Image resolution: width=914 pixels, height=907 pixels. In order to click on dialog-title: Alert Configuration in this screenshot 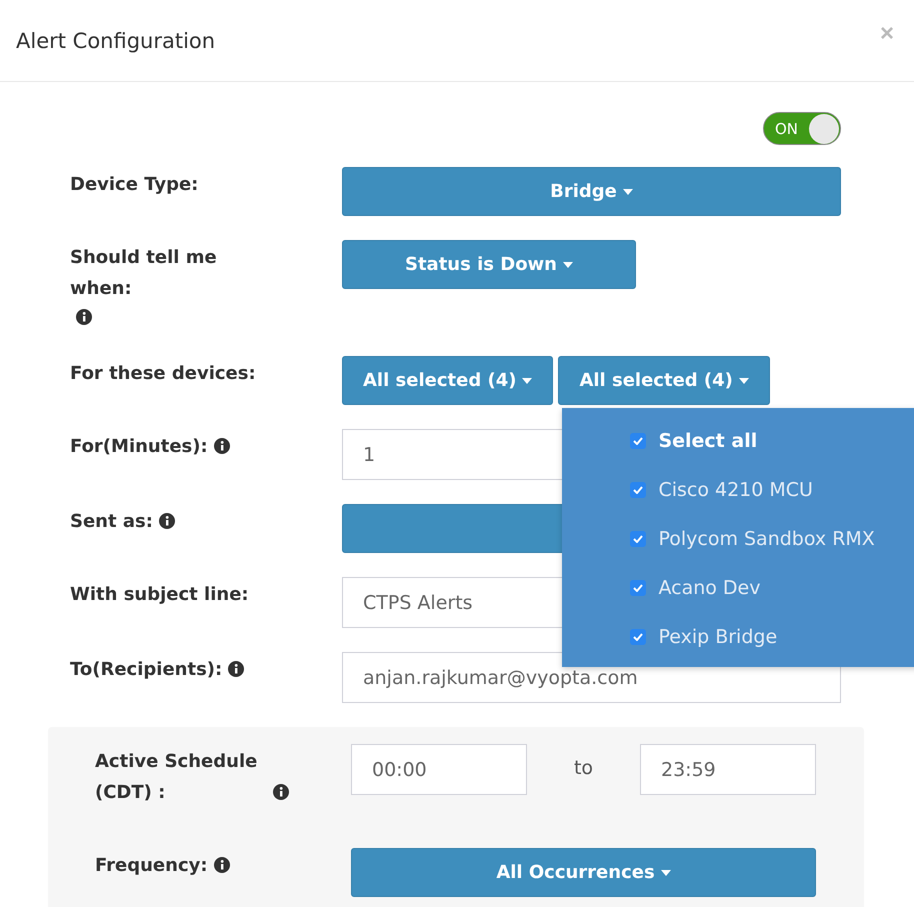, I will do `click(116, 40)`.